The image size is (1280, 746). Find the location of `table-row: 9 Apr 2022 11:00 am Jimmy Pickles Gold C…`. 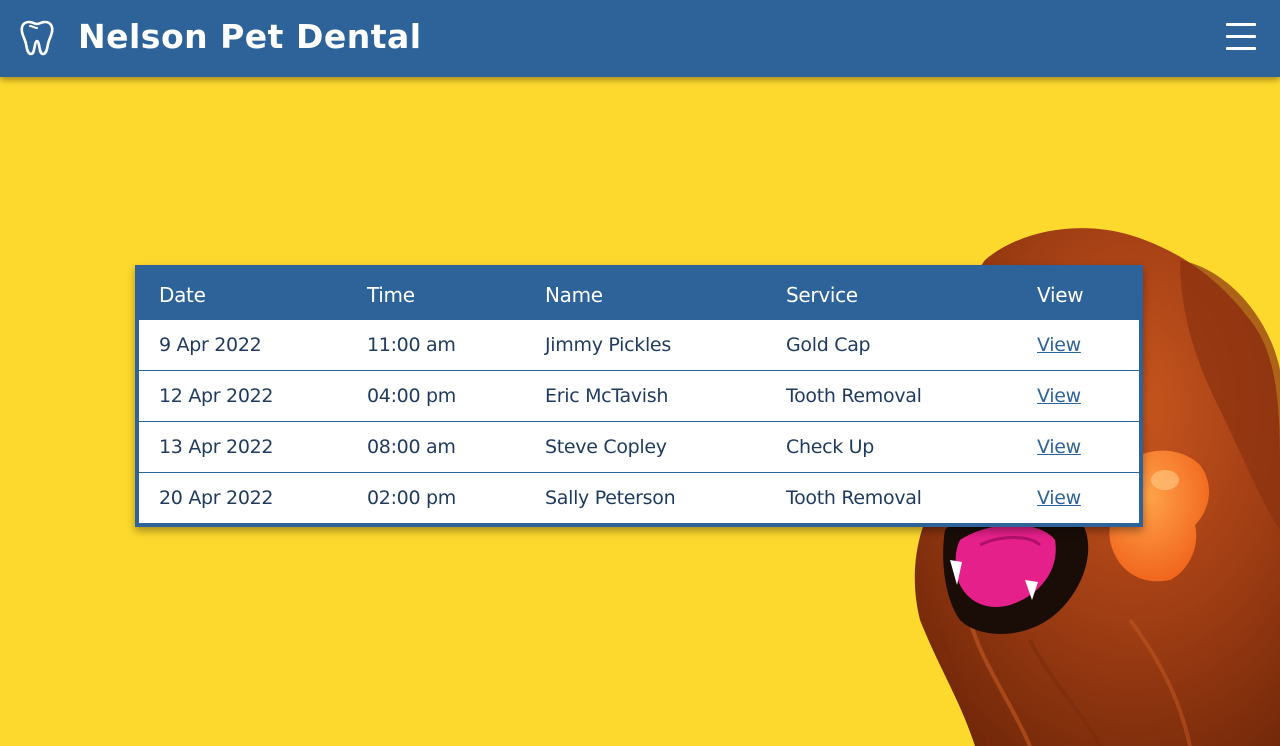

table-row: 9 Apr 2022 11:00 am Jimmy Pickles Gold C… is located at coordinates (639, 345).